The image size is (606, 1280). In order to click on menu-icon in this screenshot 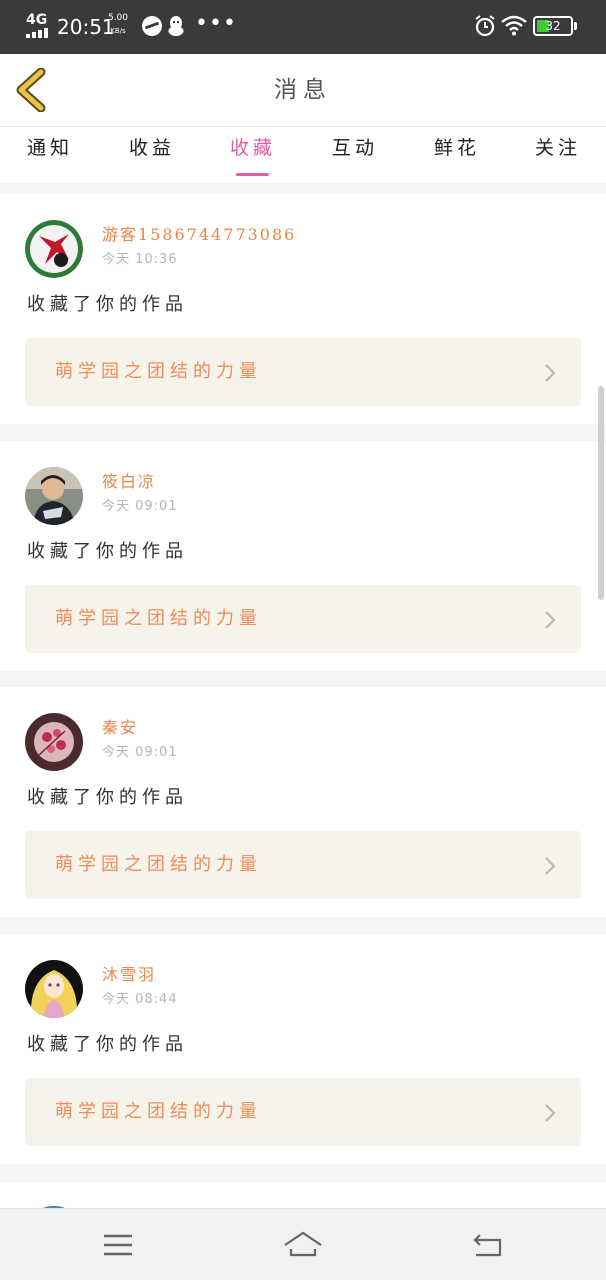, I will do `click(118, 1245)`.